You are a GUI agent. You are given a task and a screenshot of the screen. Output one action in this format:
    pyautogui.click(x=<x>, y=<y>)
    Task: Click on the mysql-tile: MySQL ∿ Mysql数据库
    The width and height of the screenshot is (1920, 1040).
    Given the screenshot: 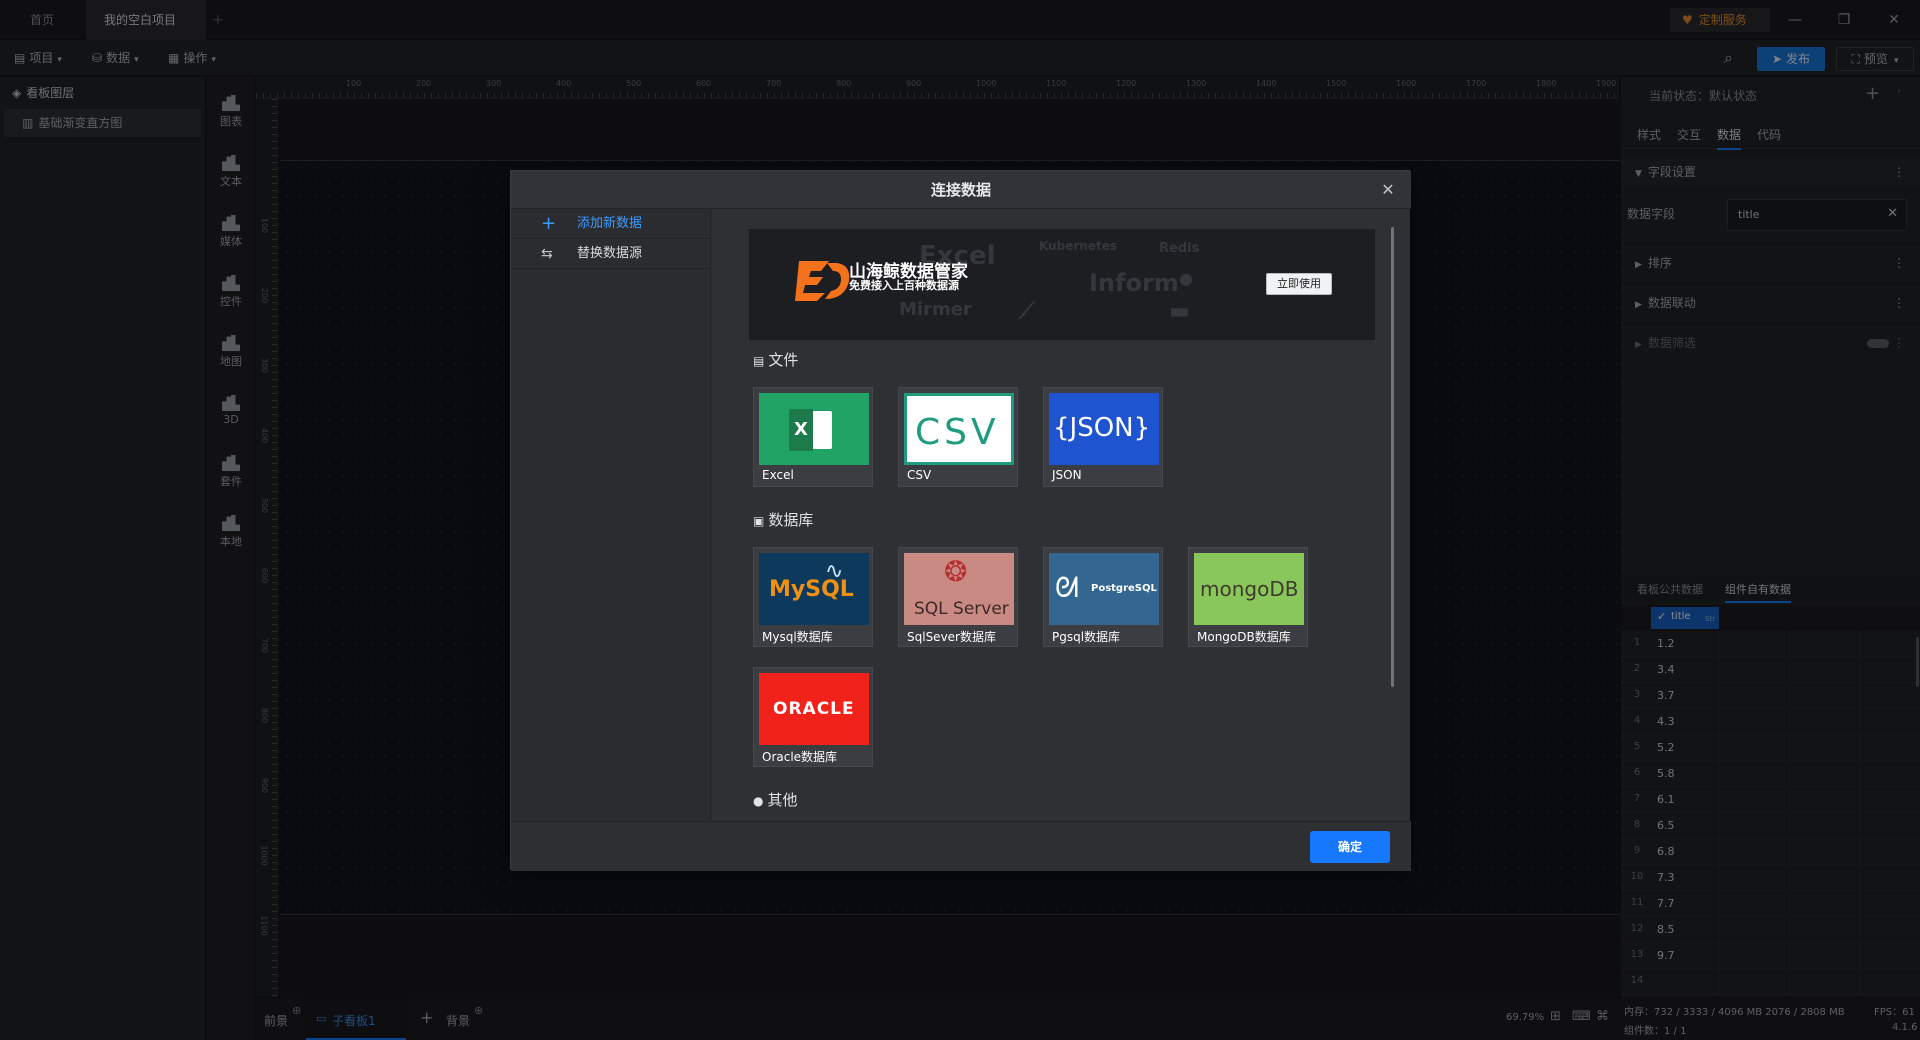 What is the action you would take?
    pyautogui.click(x=813, y=597)
    